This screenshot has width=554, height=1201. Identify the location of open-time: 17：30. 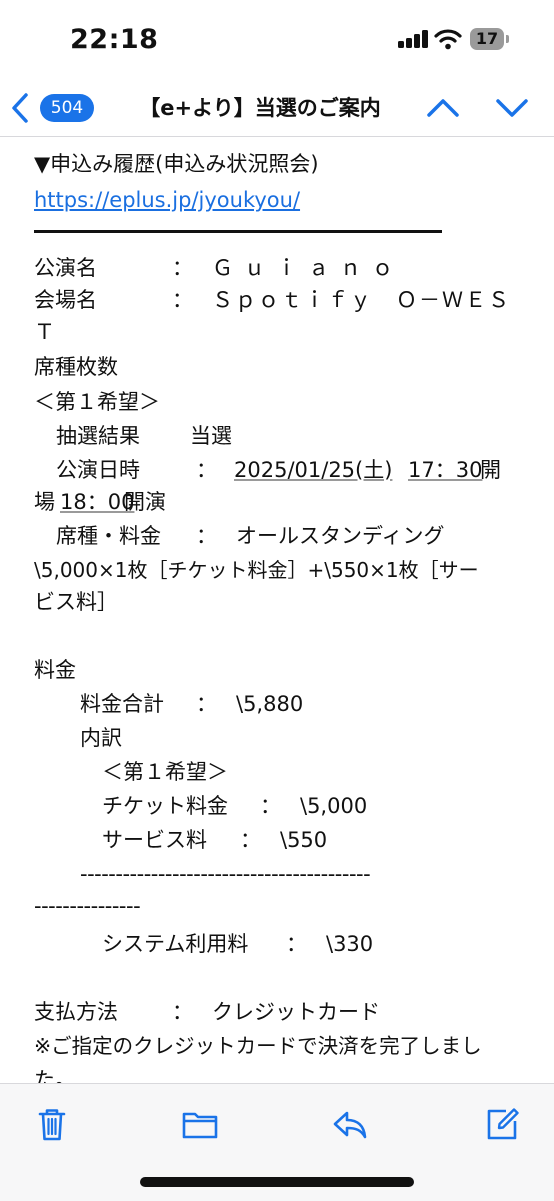
(445, 470).